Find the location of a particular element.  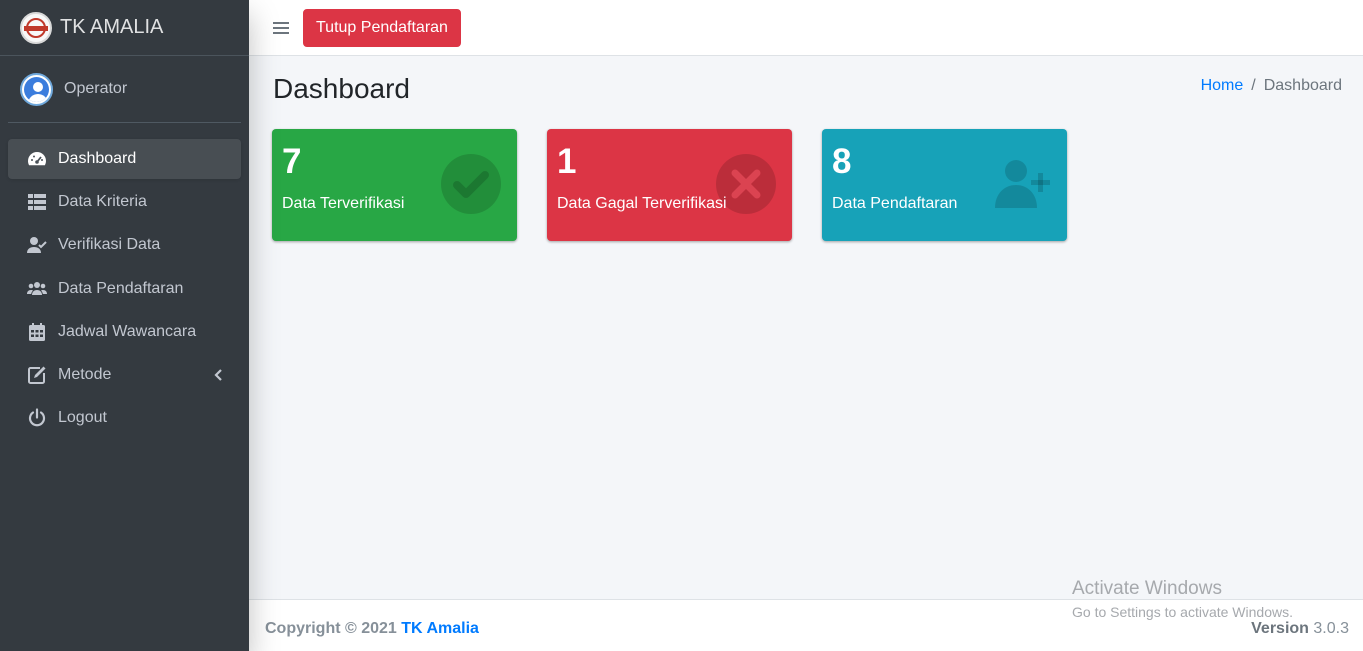

close-registration-button: Tutup Pendaftaran is located at coordinates (382, 27).